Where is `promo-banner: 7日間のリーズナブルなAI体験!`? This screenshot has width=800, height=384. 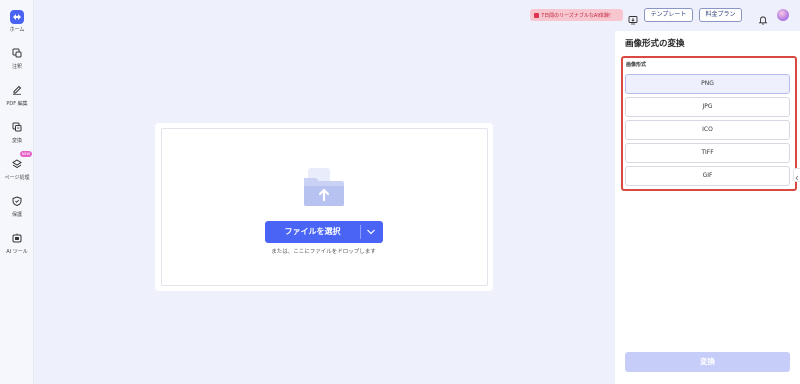
promo-banner: 7日間のリーズナブルなAI体験! is located at coordinates (576, 15).